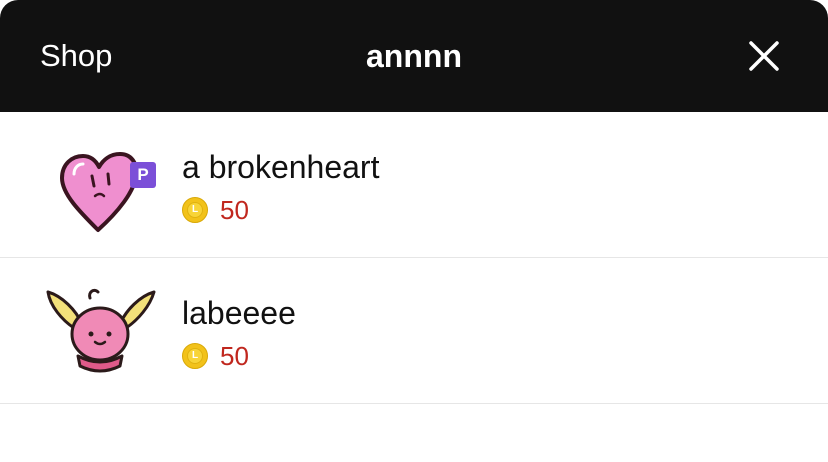 This screenshot has height=462, width=828. What do you see at coordinates (239, 313) in the screenshot?
I see `sticker-name: labeeee` at bounding box center [239, 313].